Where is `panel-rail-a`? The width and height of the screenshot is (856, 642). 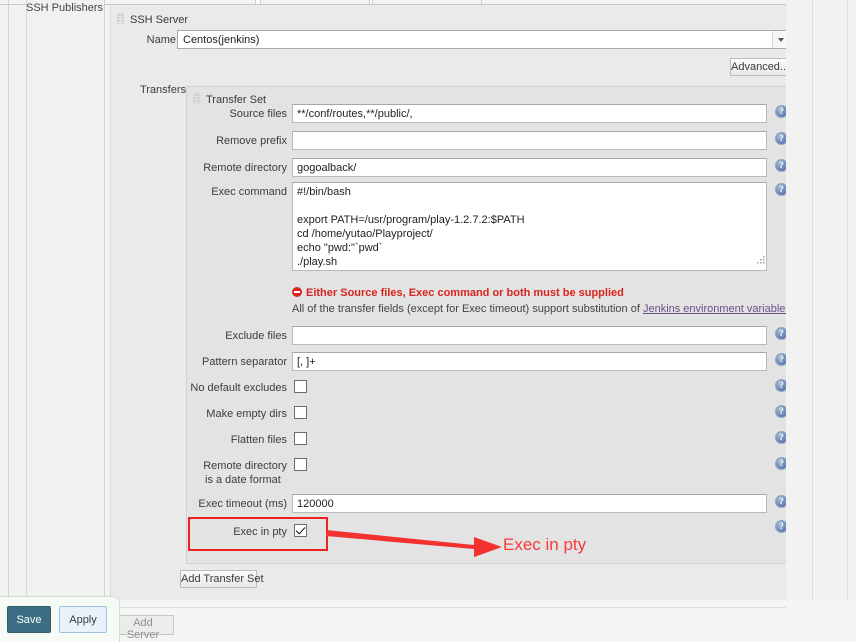 panel-rail-a is located at coordinates (104, 302).